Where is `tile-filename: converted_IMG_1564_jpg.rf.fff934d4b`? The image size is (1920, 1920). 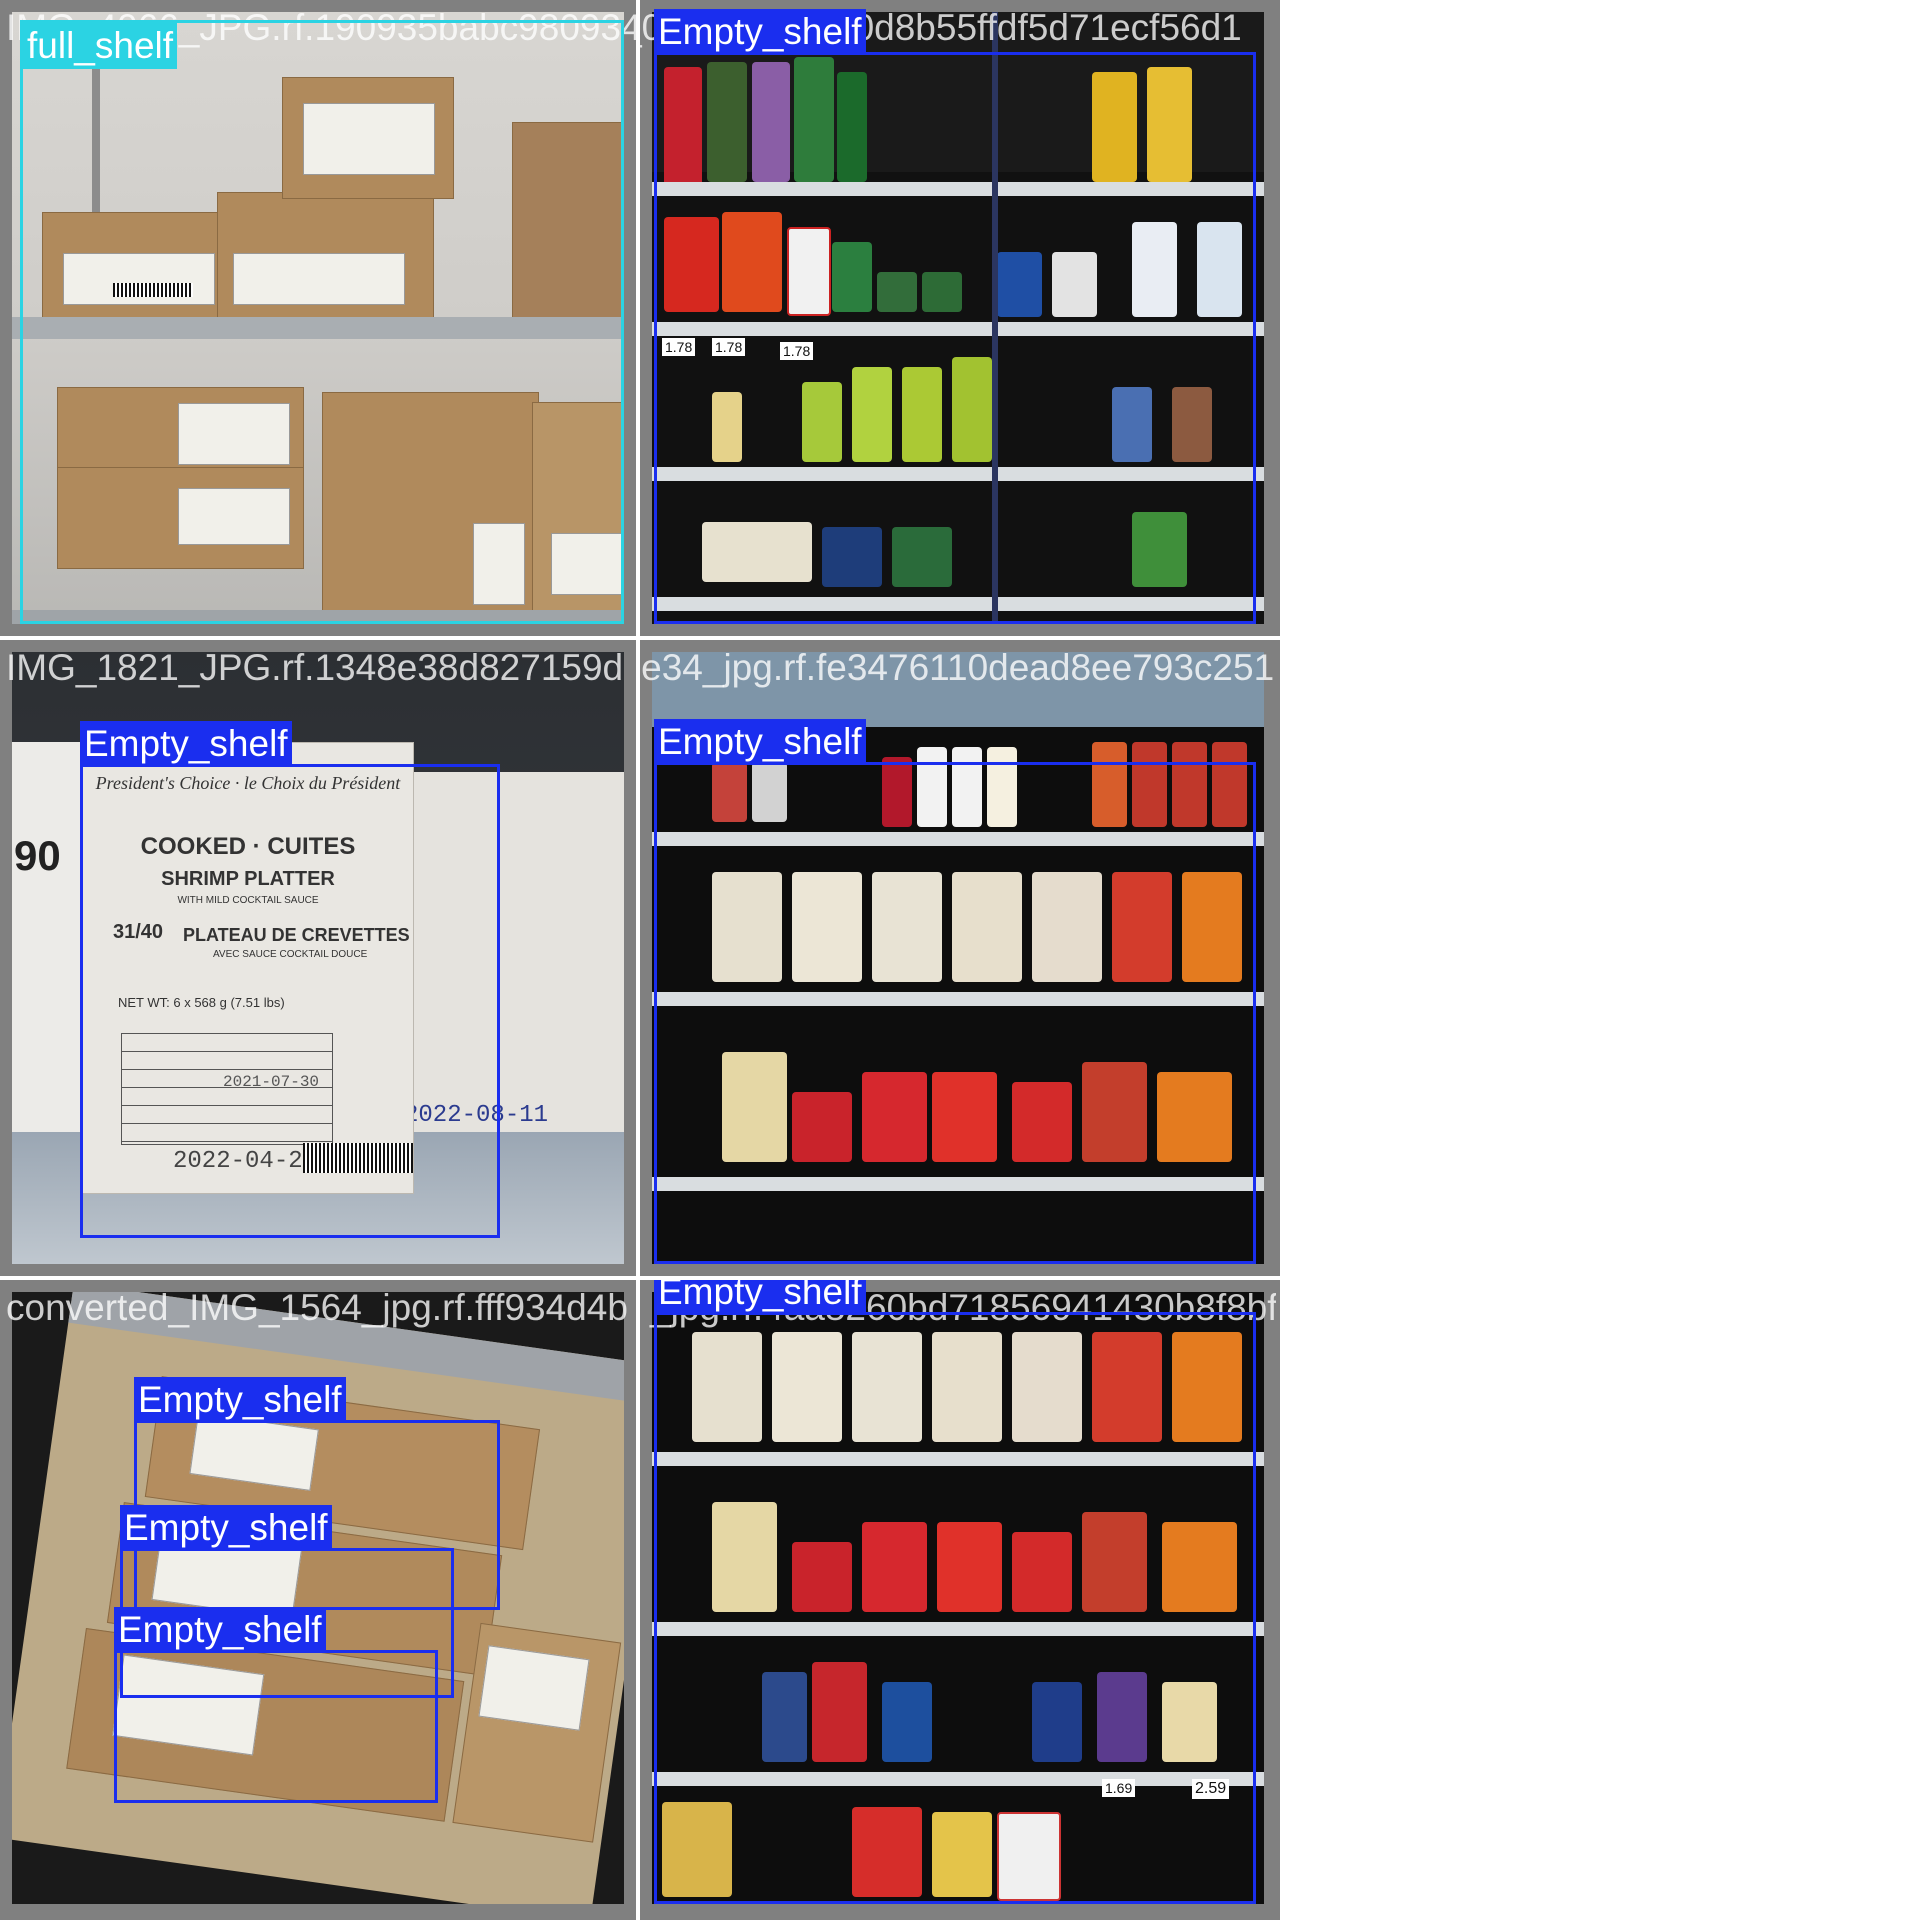 tile-filename: converted_IMG_1564_jpg.rf.fff934d4b is located at coordinates (317, 1307).